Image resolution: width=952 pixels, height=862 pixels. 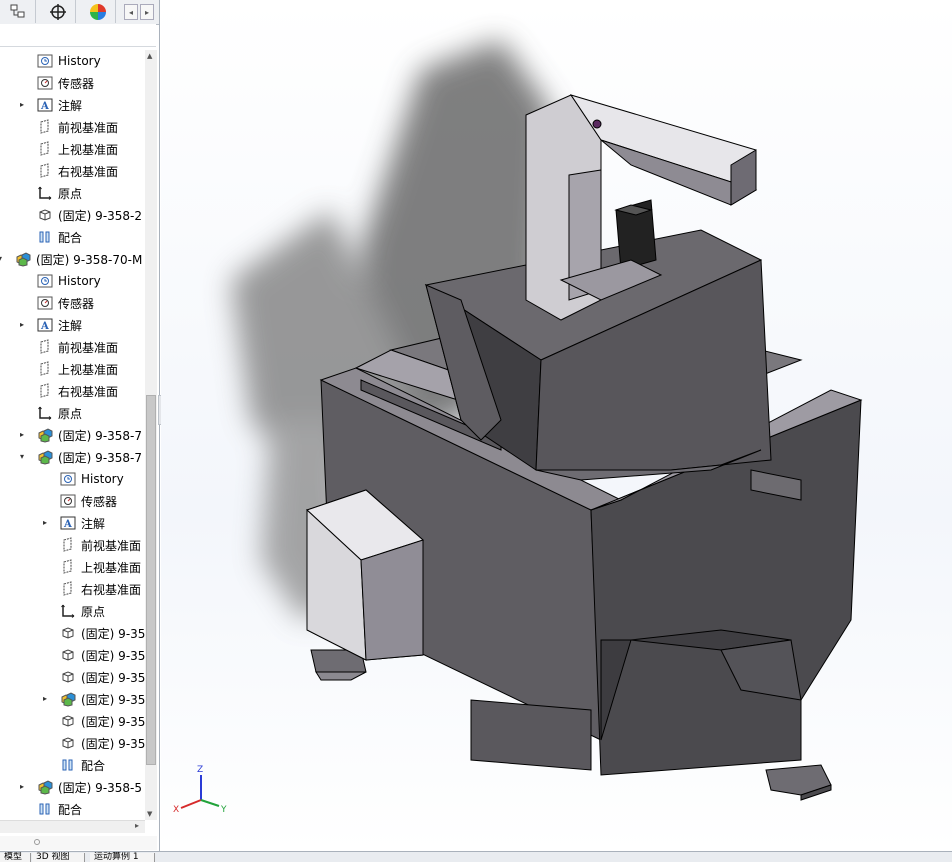 I want to click on tree-item: ▾ (固定) 9-358-70-M, so click(x=71, y=259).